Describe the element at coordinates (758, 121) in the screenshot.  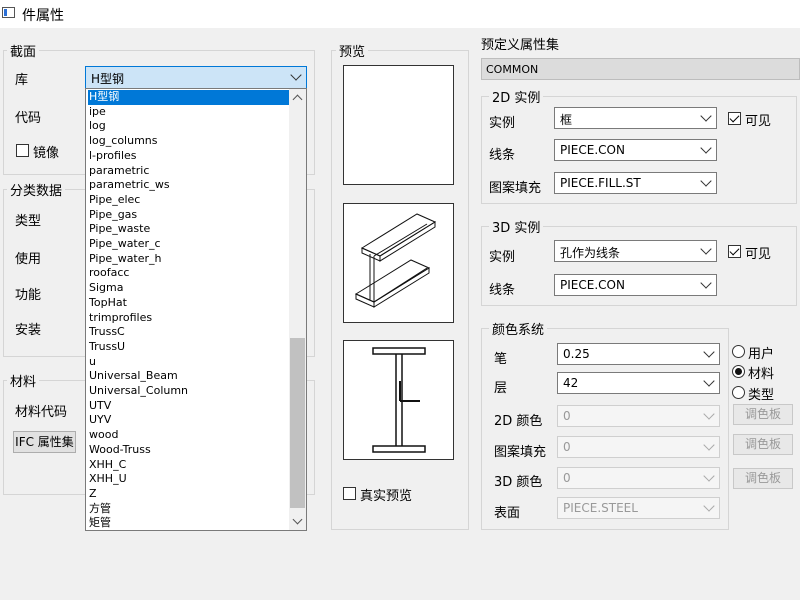
I see `instance2d-visible-label: 可见` at that location.